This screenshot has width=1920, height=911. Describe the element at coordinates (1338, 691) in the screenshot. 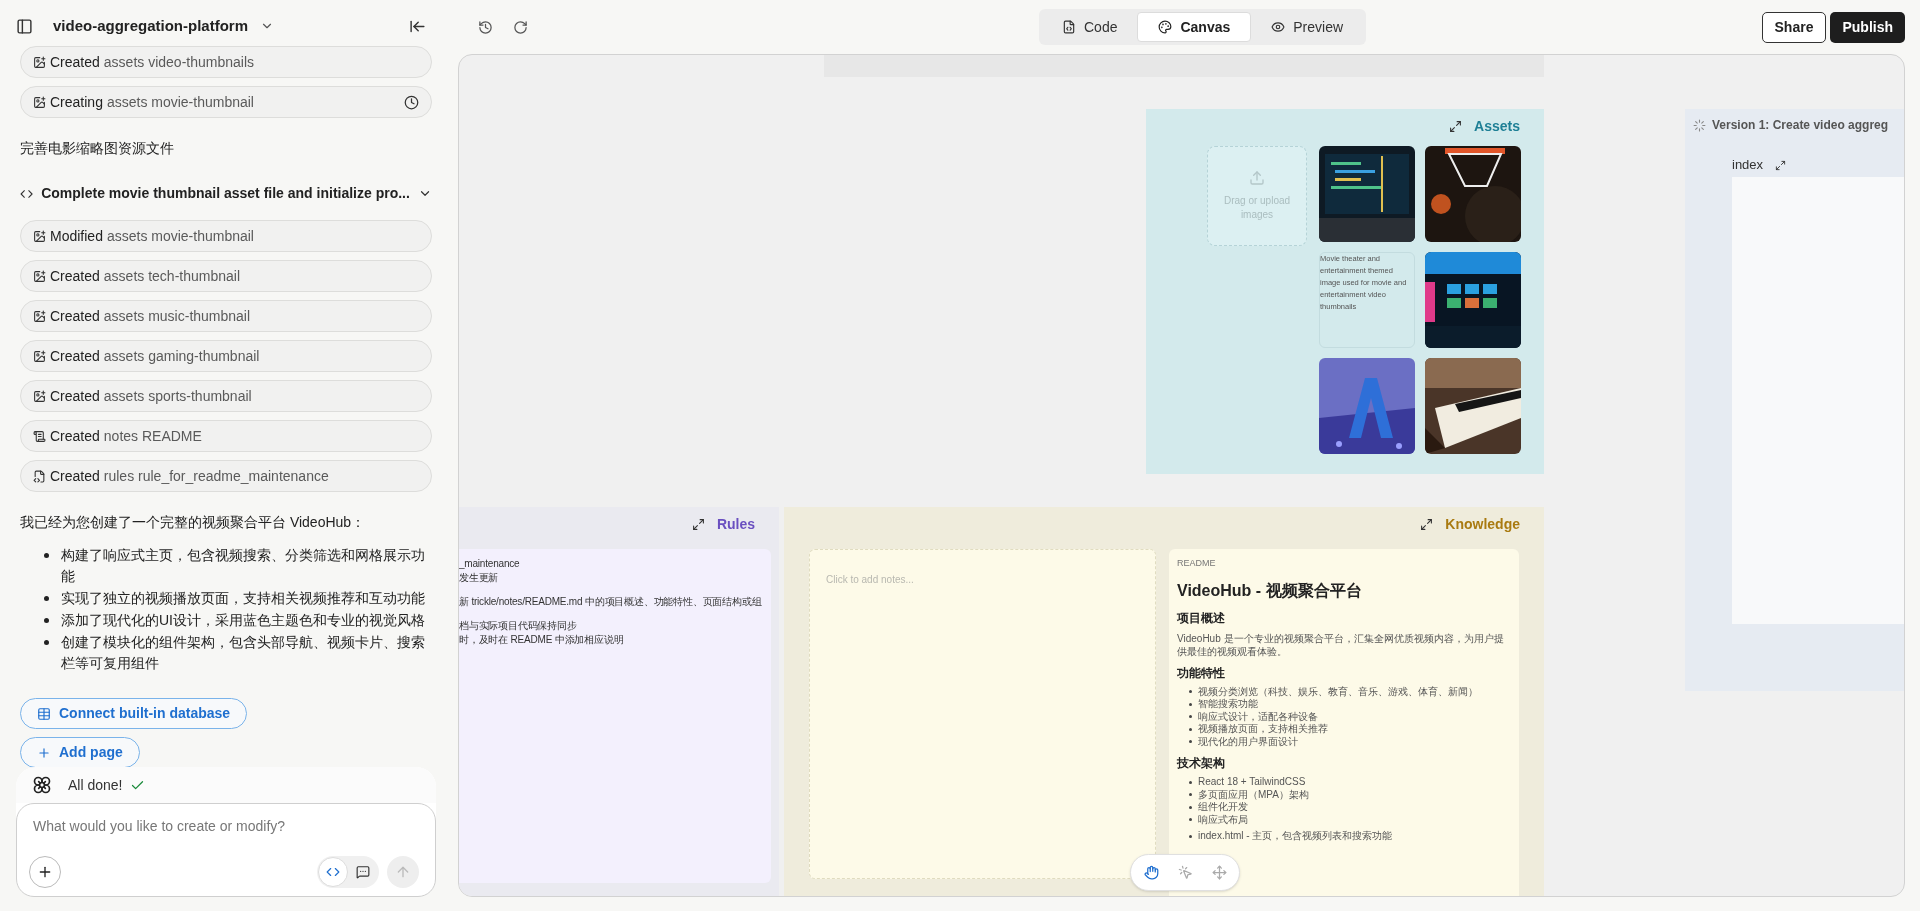

I see `readme-bullet: 视频分类浏览（科技、娱乐、教育、音乐、游戏、体育、新闻）` at that location.